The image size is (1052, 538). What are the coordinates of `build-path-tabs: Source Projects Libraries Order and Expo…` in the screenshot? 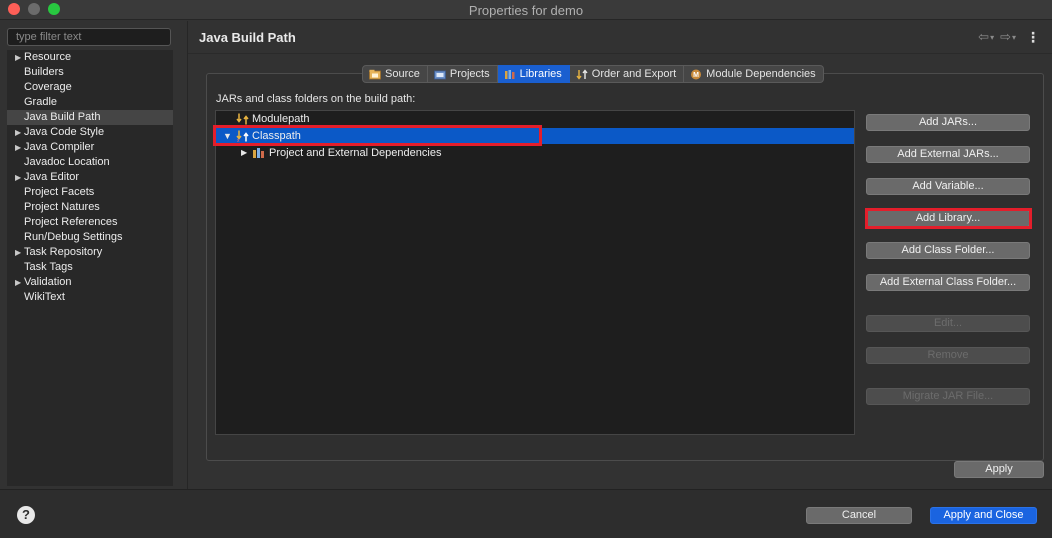 It's located at (593, 74).